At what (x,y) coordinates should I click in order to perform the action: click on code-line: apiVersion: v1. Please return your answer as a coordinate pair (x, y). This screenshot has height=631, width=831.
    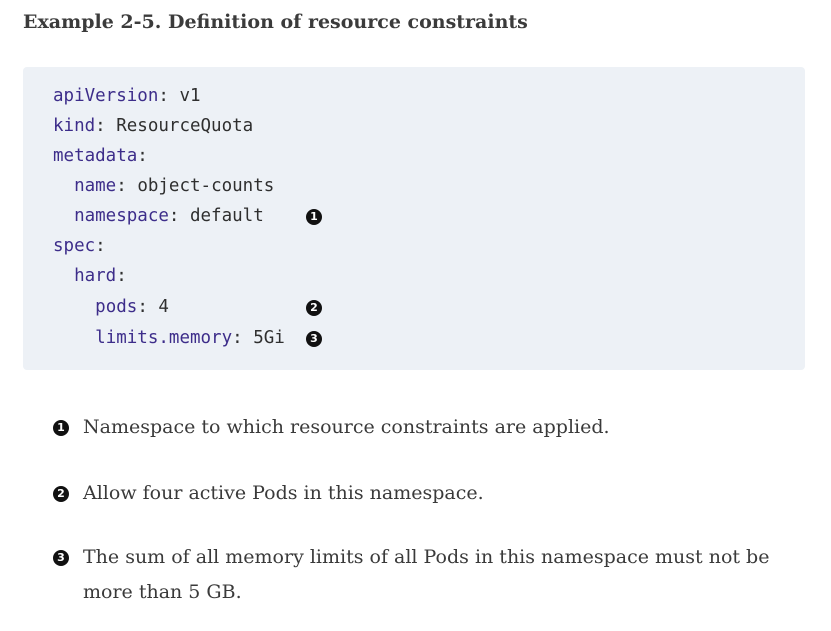
    Looking at the image, I should click on (127, 96).